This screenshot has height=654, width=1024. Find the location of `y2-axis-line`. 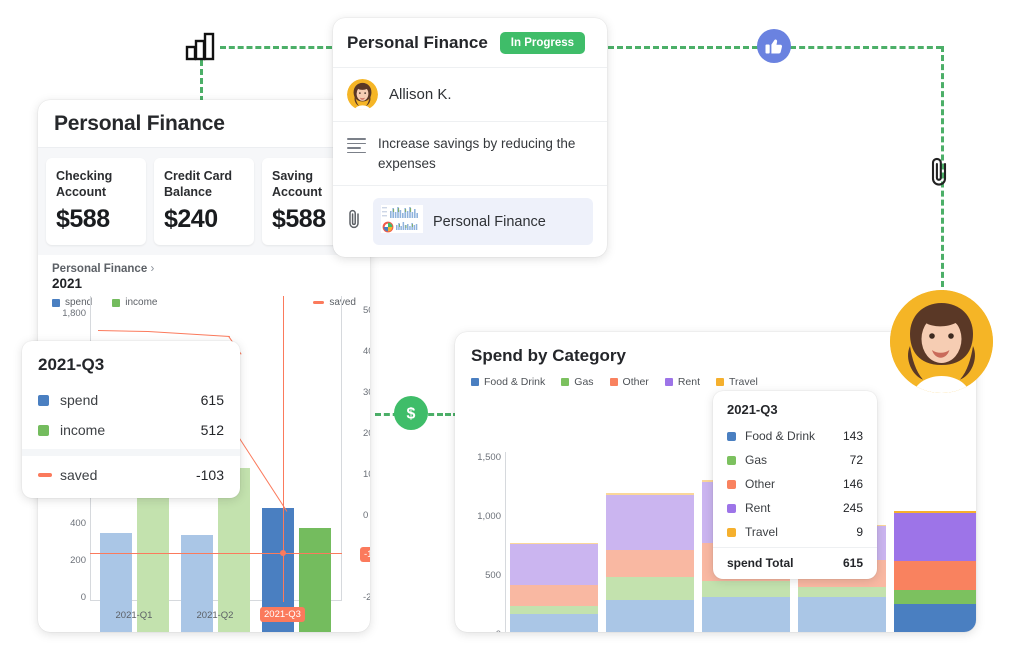

y2-axis-line is located at coordinates (341, 448).